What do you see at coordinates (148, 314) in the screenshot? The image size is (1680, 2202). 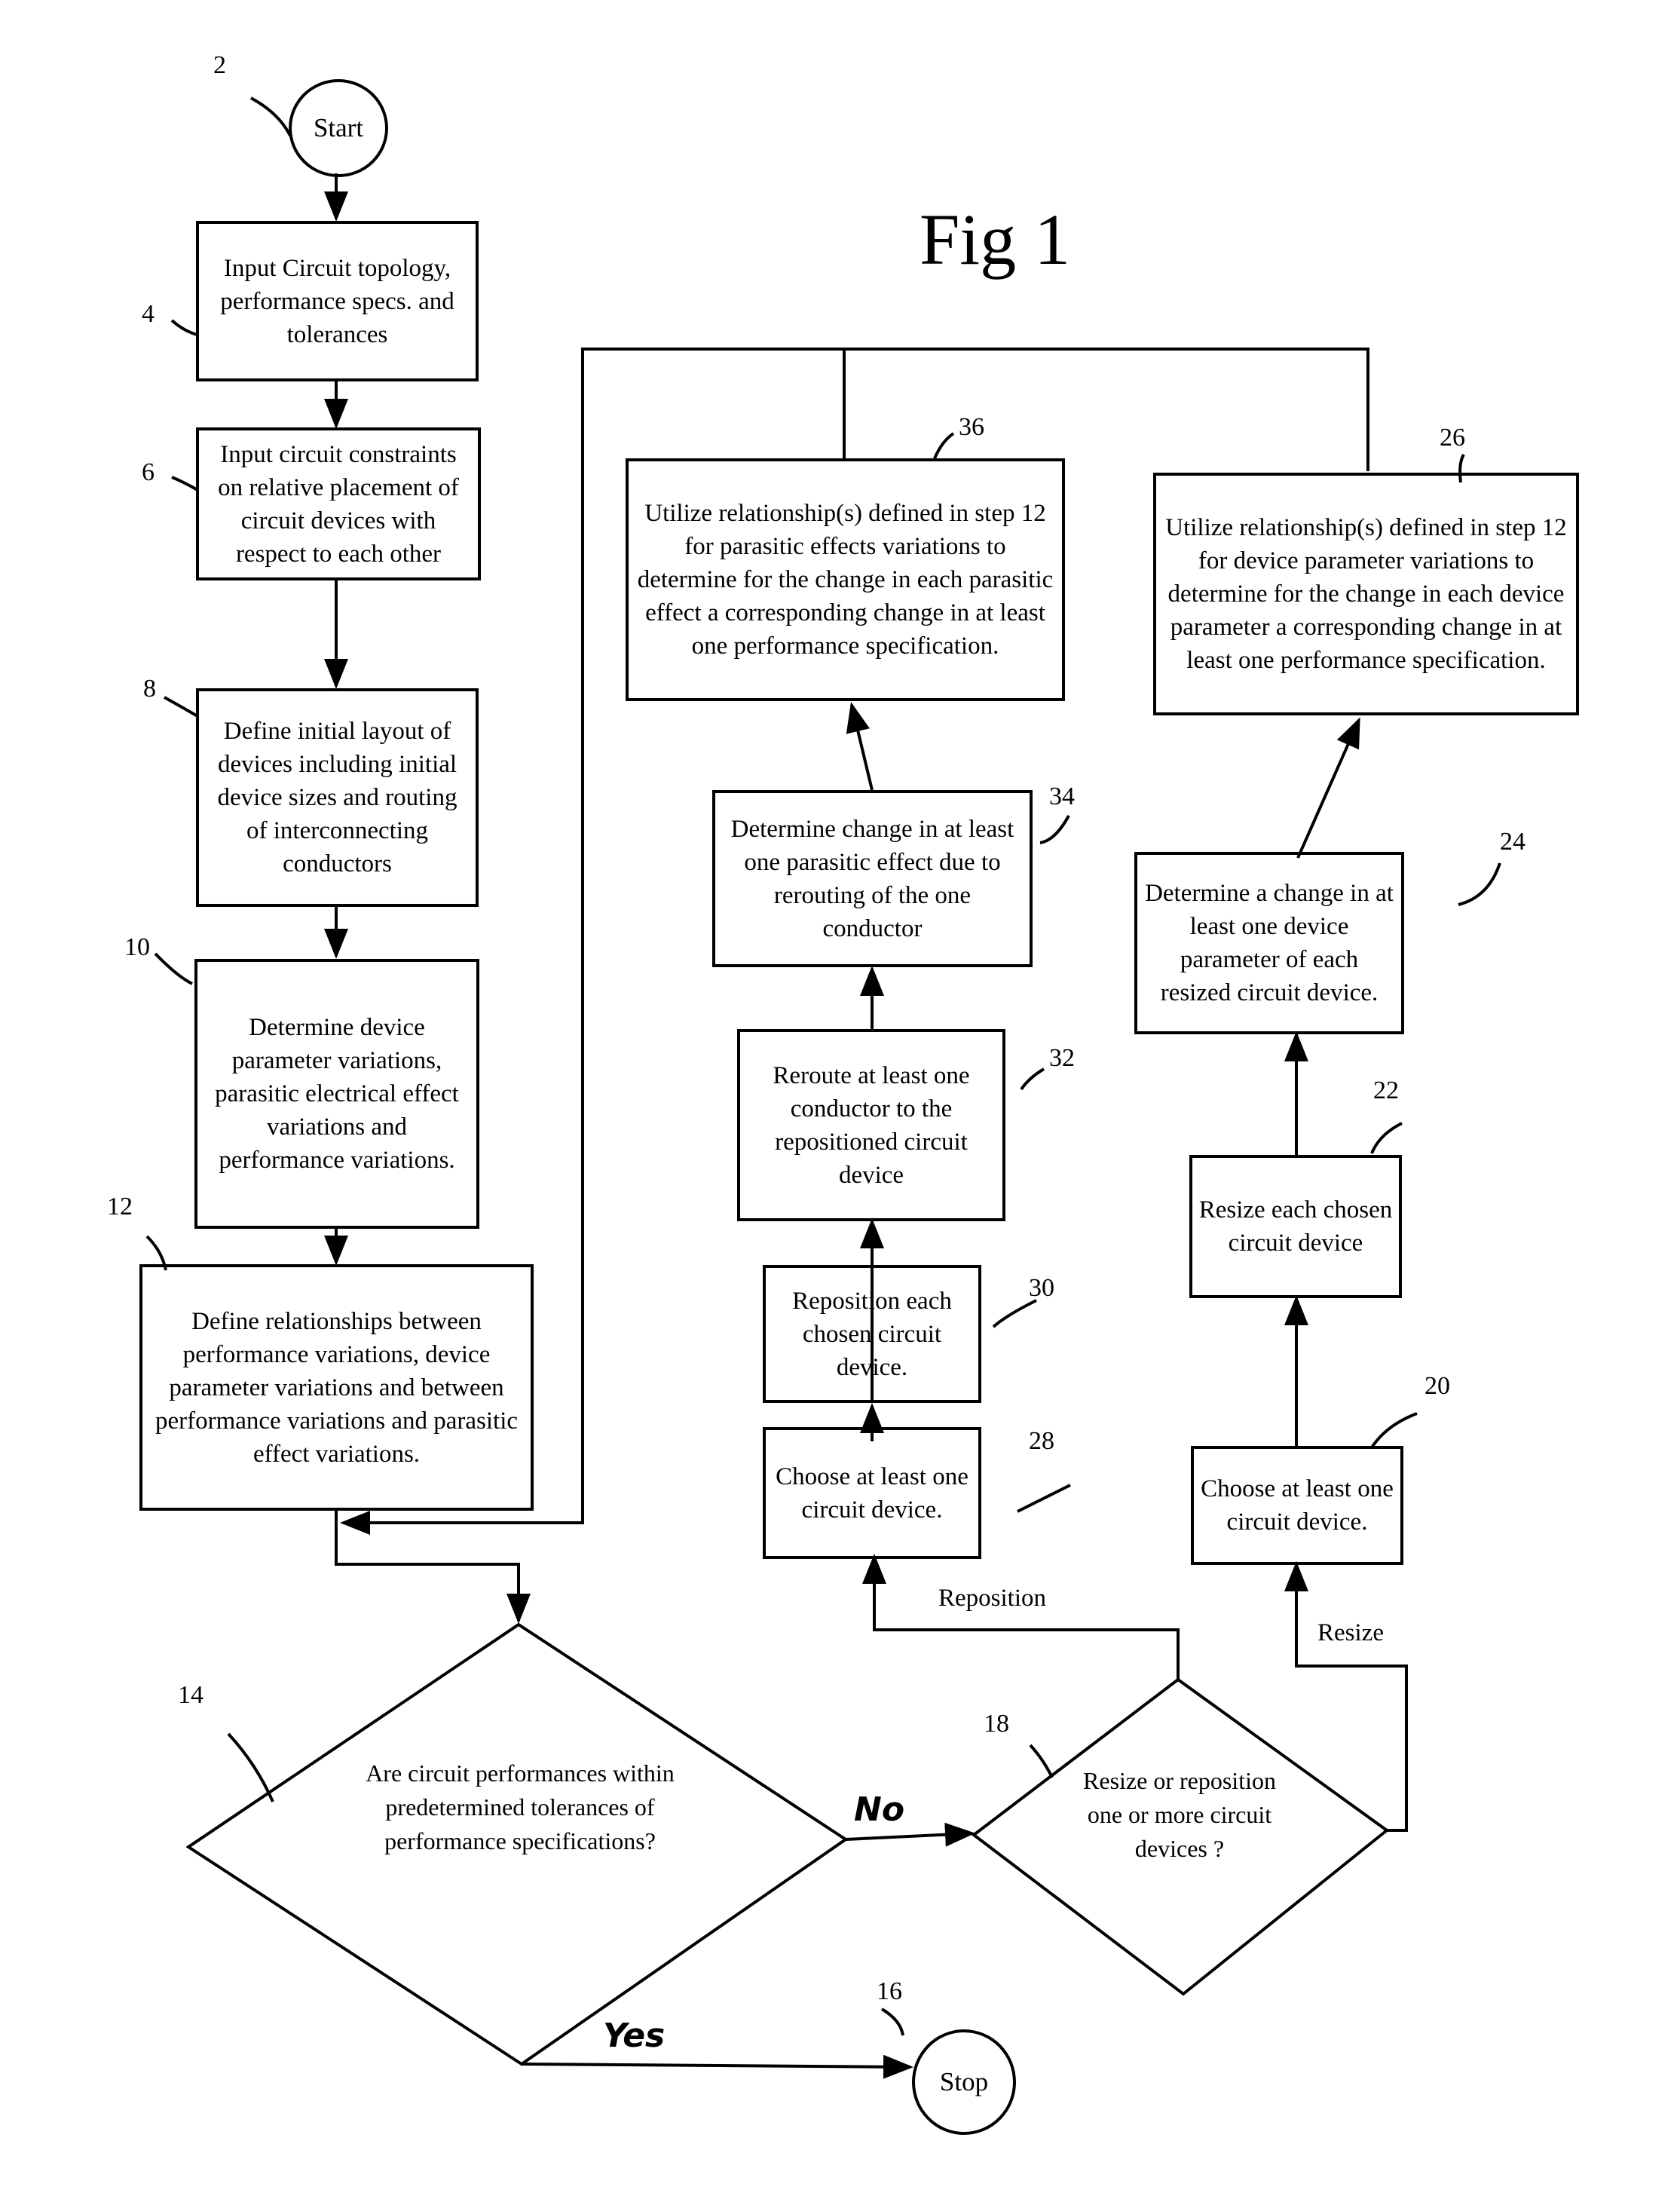 I see `ref-4: 4` at bounding box center [148, 314].